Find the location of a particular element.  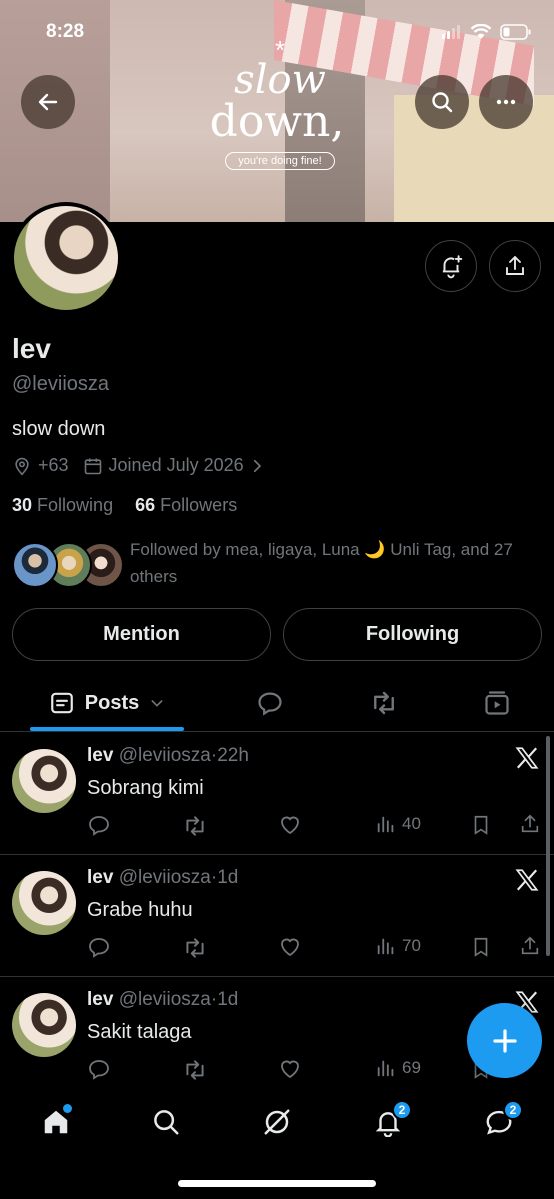

followed-by-avatars is located at coordinates (68, 565).